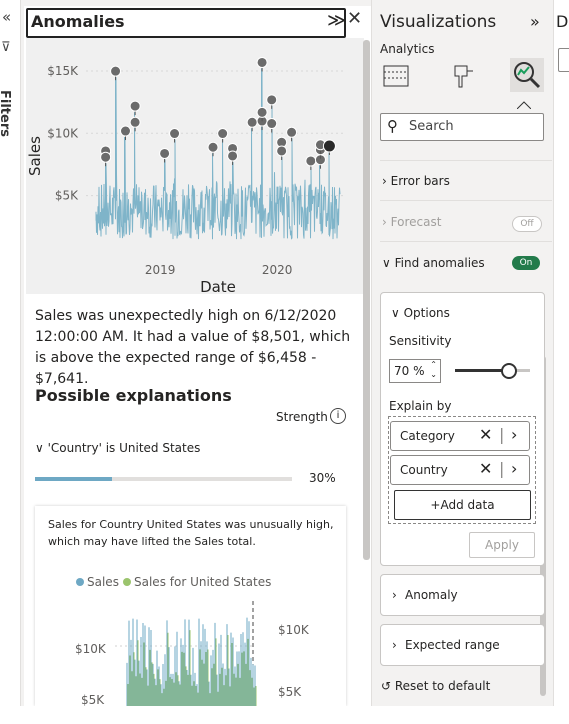  I want to click on sensitivity-label: Sensitivity, so click(420, 341).